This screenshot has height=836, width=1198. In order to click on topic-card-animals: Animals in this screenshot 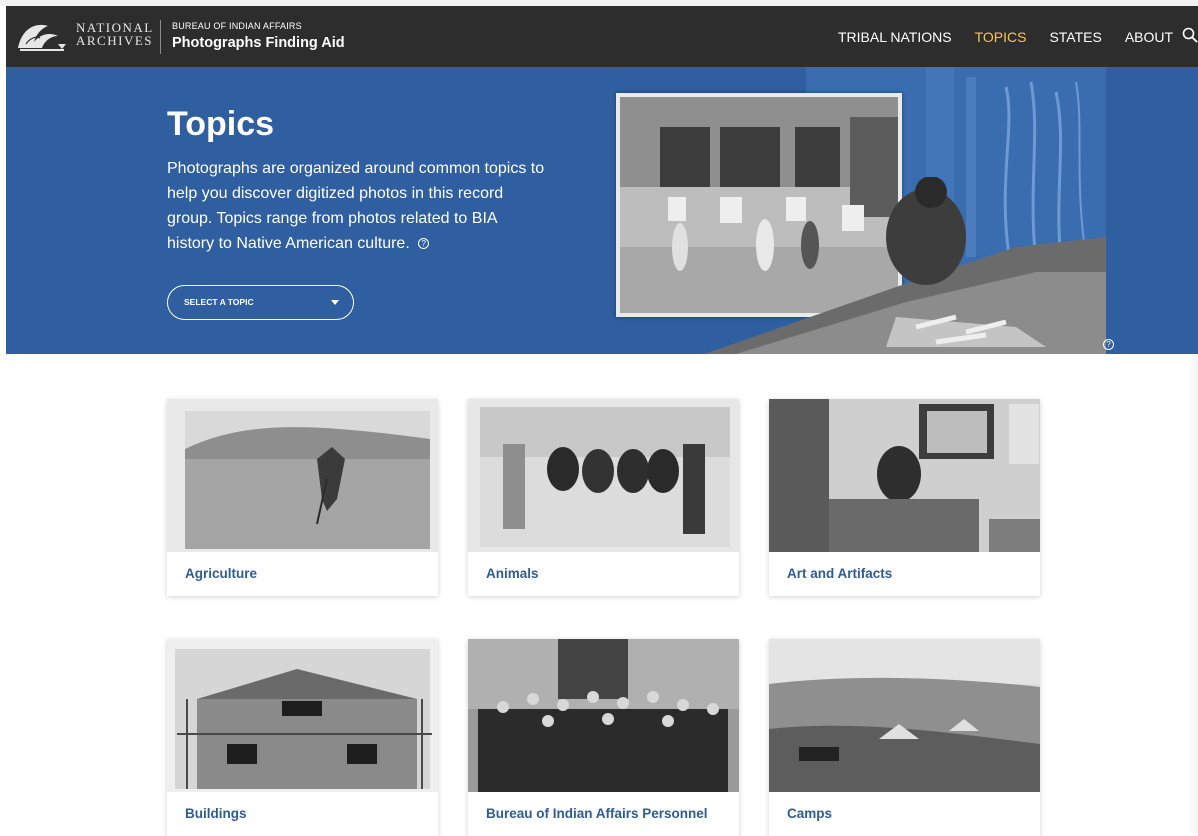, I will do `click(603, 497)`.